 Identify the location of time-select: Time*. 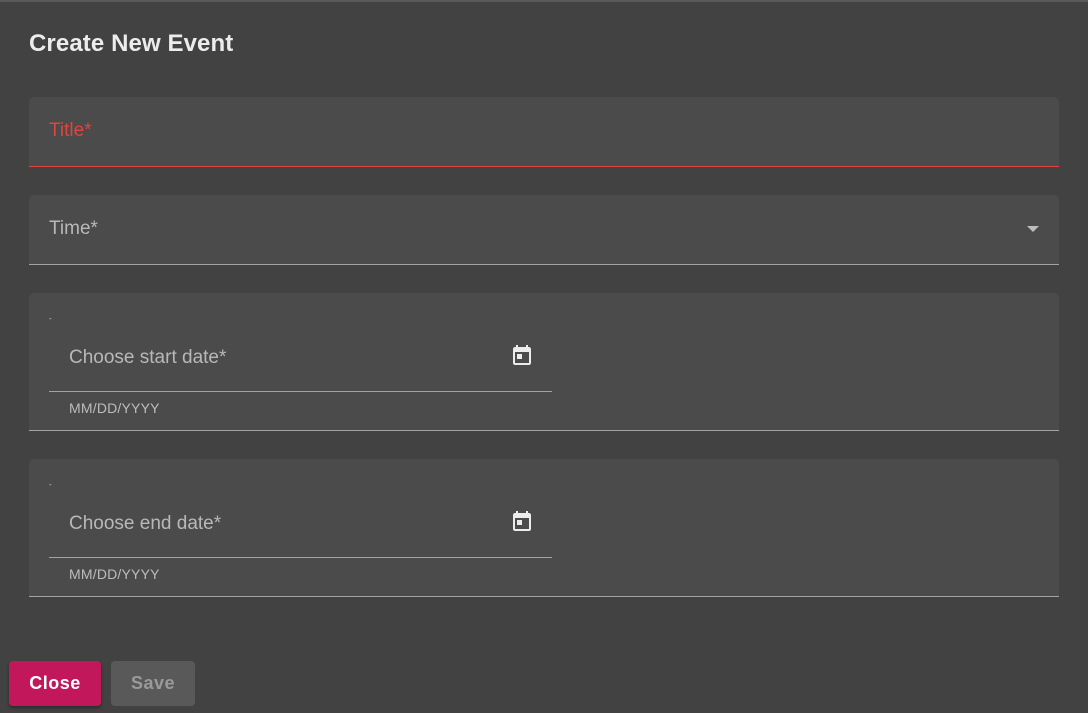
(544, 230).